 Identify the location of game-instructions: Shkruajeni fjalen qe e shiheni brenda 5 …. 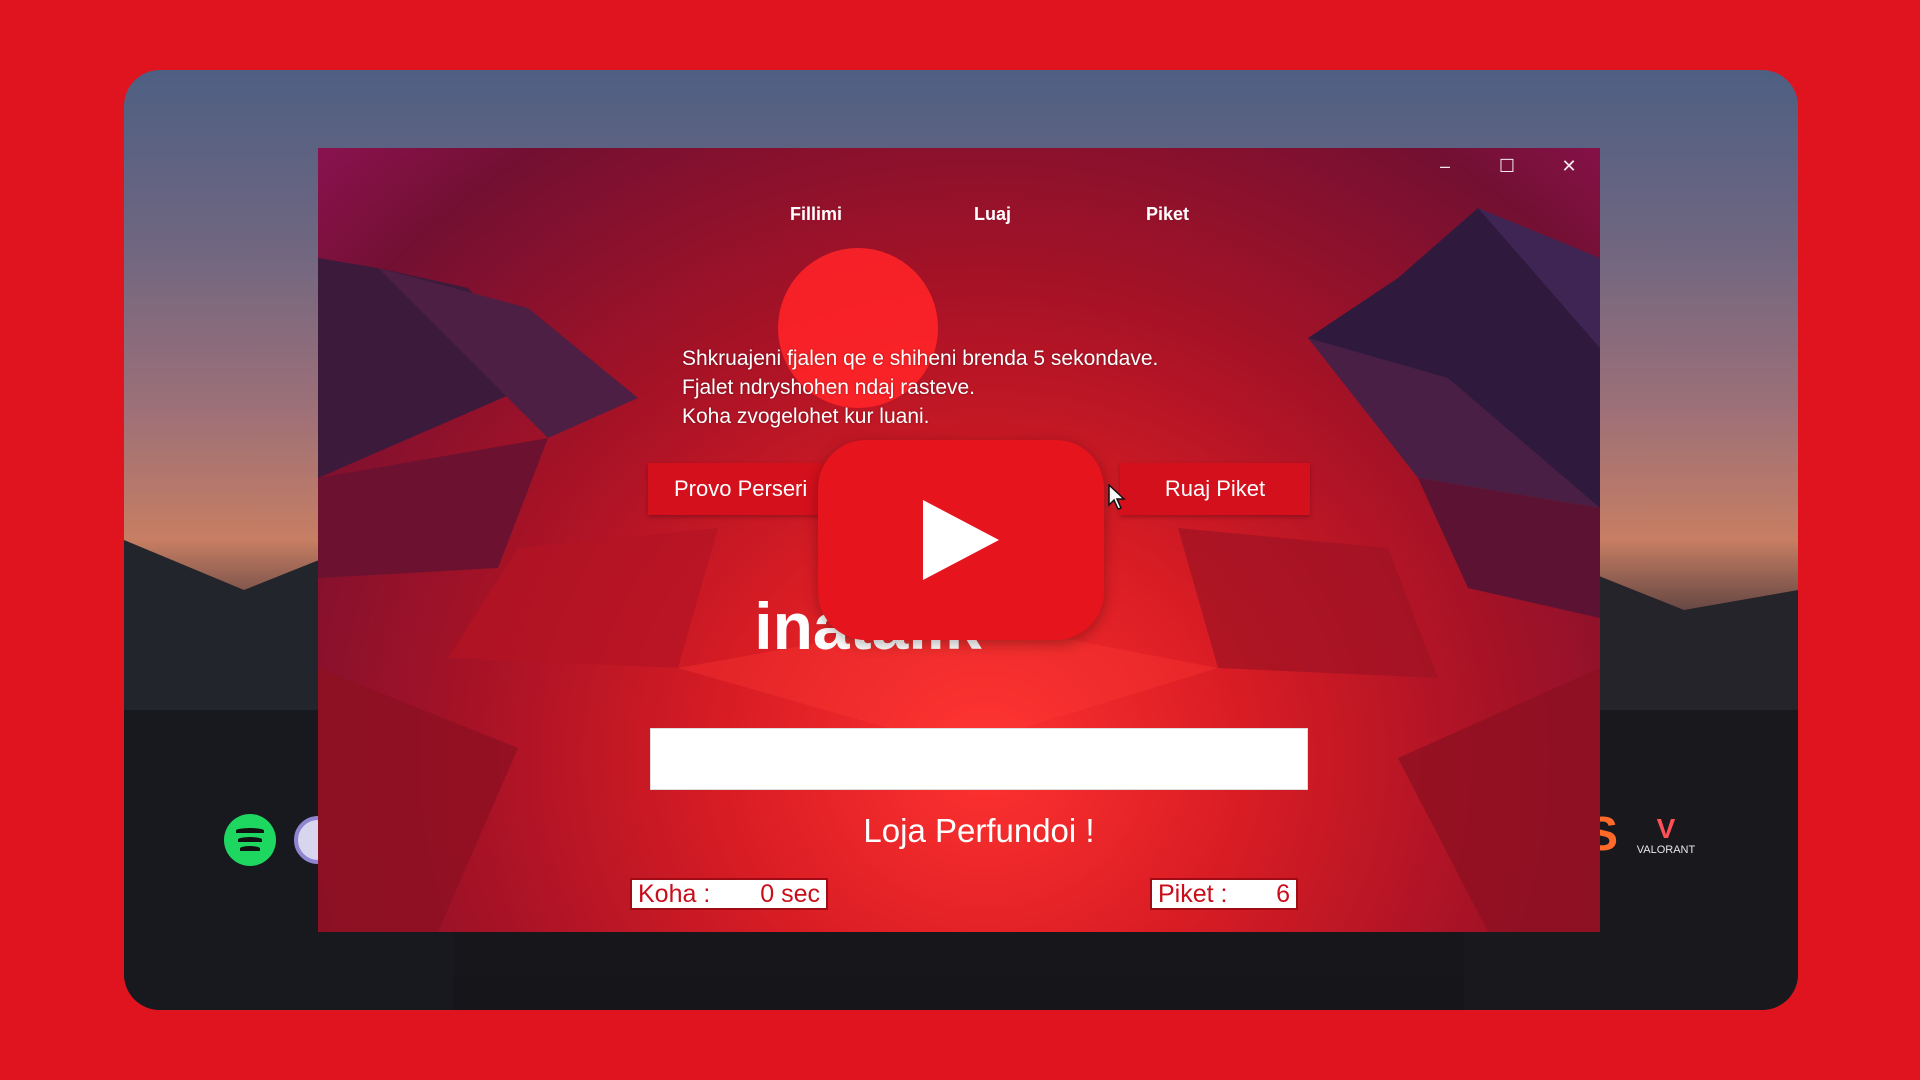
(920, 387).